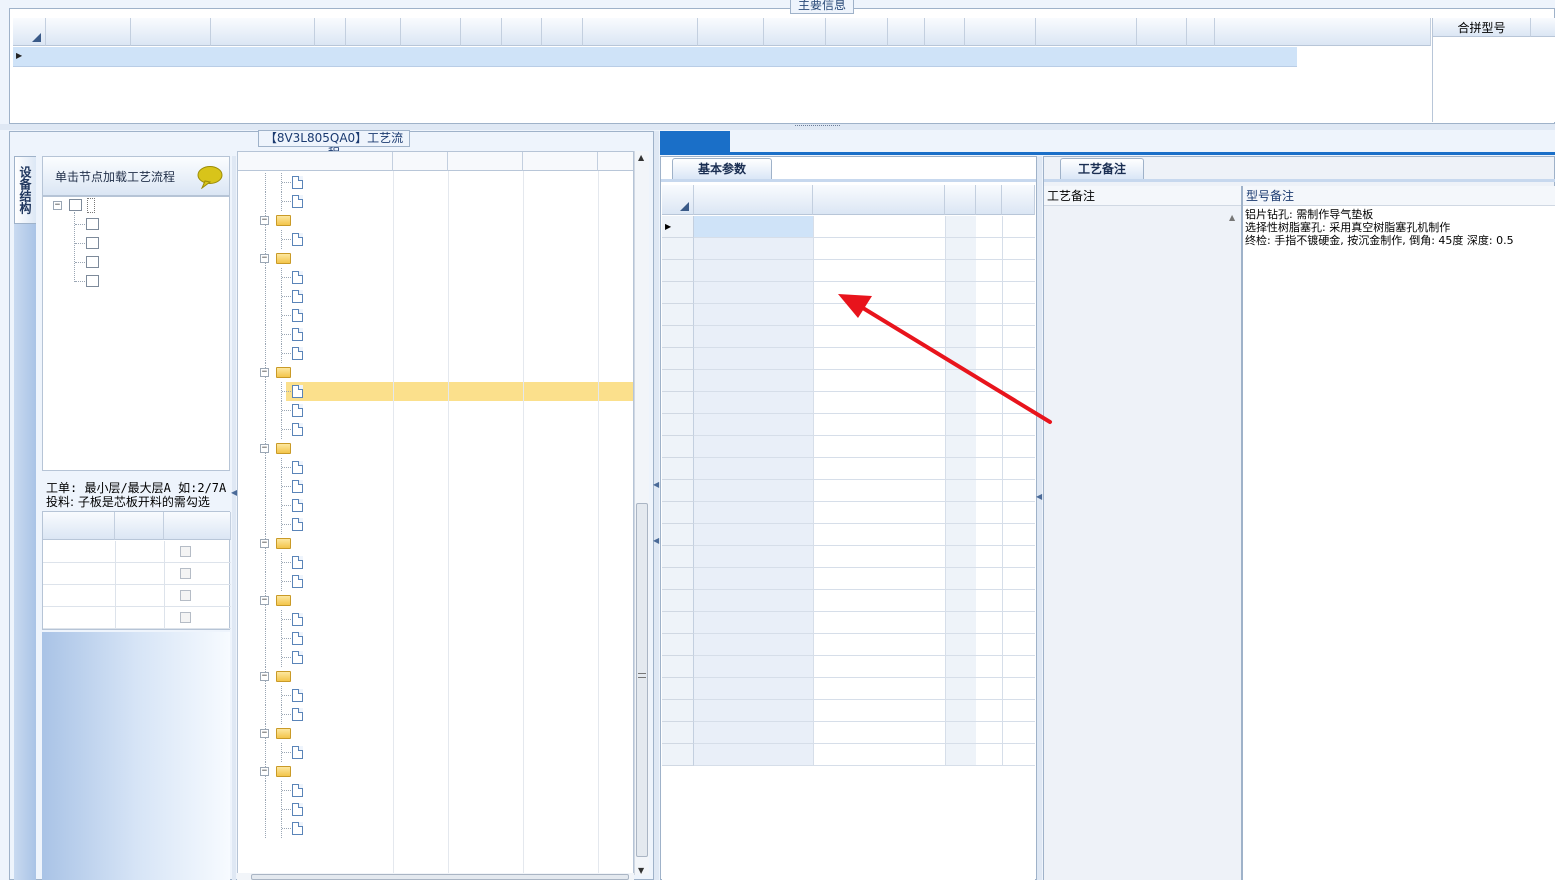 The height and width of the screenshot is (880, 1555). Describe the element at coordinates (440, 877) in the screenshot. I see `hscroll-thumb` at that location.